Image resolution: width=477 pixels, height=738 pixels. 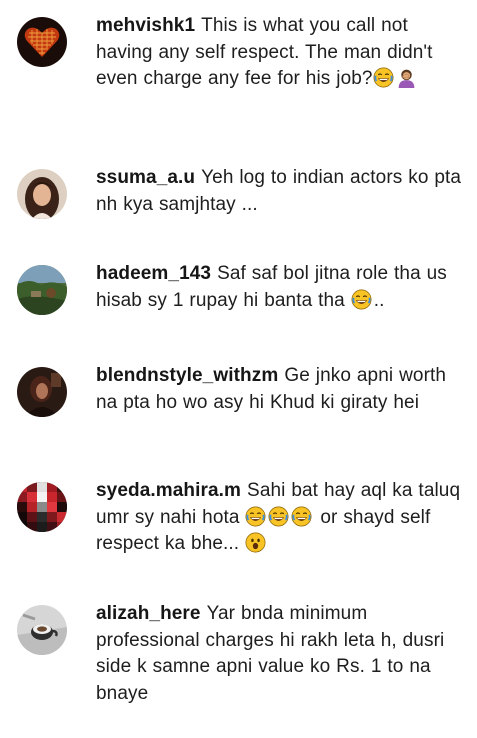 I want to click on portrait-avatar, so click(x=42, y=194).